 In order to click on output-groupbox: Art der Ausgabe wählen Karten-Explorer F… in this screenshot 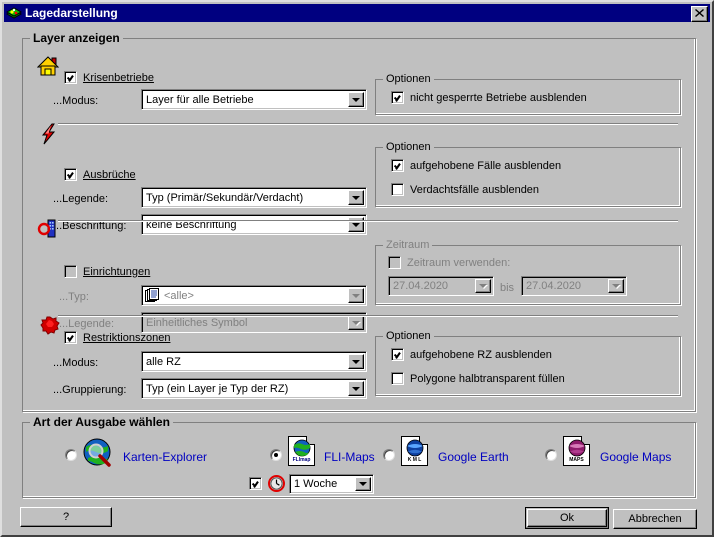, I will do `click(359, 456)`.